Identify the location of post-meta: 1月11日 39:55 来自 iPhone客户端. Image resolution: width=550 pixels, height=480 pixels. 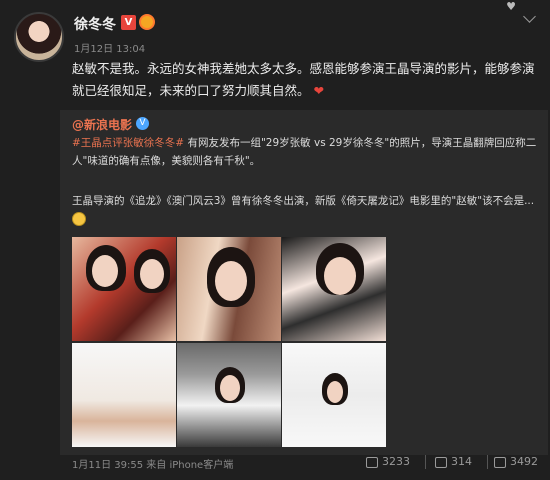
(153, 465).